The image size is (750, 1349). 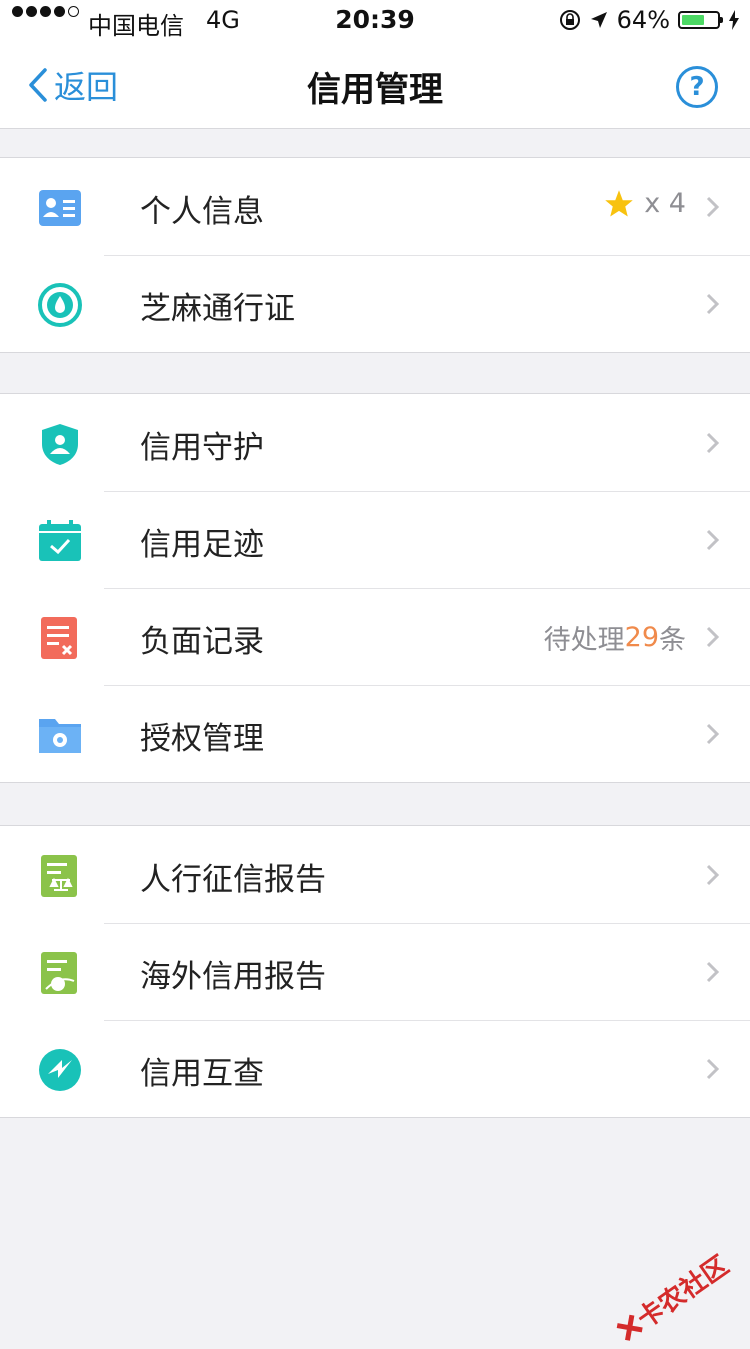 I want to click on charging-bolt-icon, so click(x=734, y=20).